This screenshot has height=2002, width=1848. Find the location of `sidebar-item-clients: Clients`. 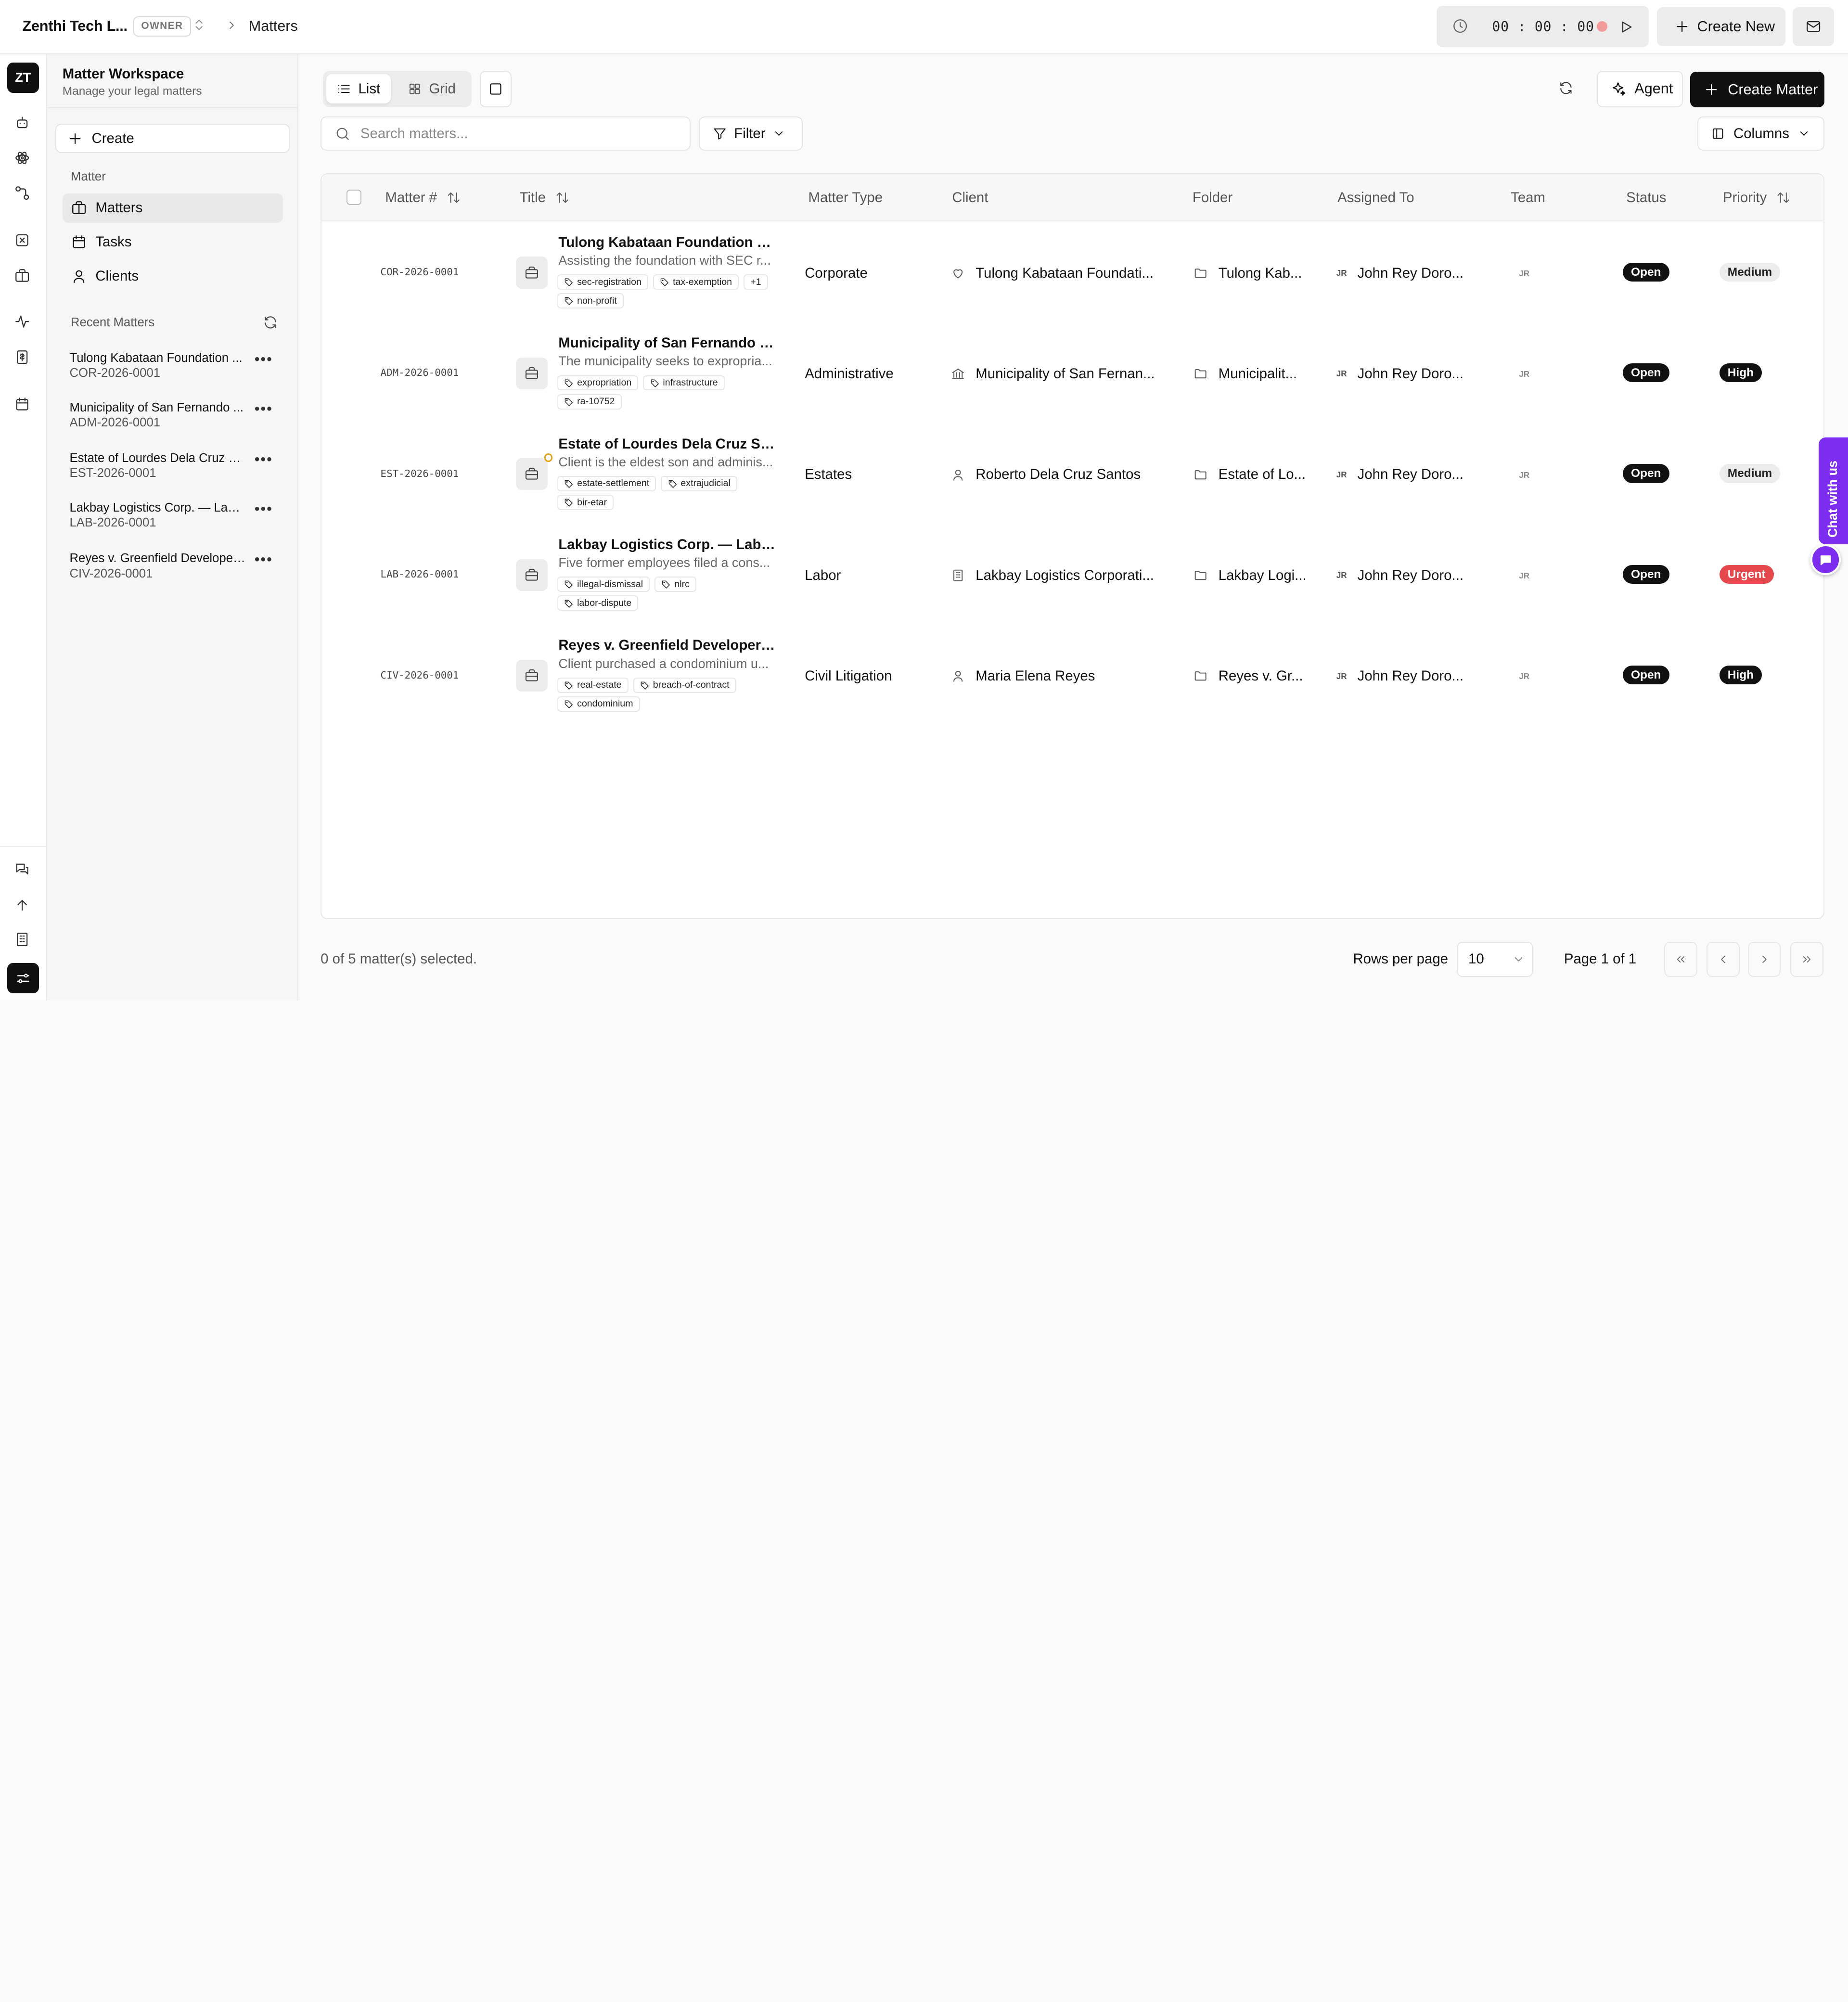

sidebar-item-clients: Clients is located at coordinates (173, 276).